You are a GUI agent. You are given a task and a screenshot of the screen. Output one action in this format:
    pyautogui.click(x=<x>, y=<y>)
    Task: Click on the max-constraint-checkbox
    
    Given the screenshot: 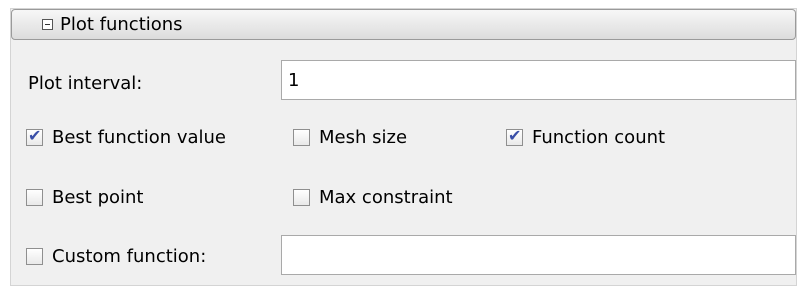 What is the action you would take?
    pyautogui.click(x=301, y=197)
    